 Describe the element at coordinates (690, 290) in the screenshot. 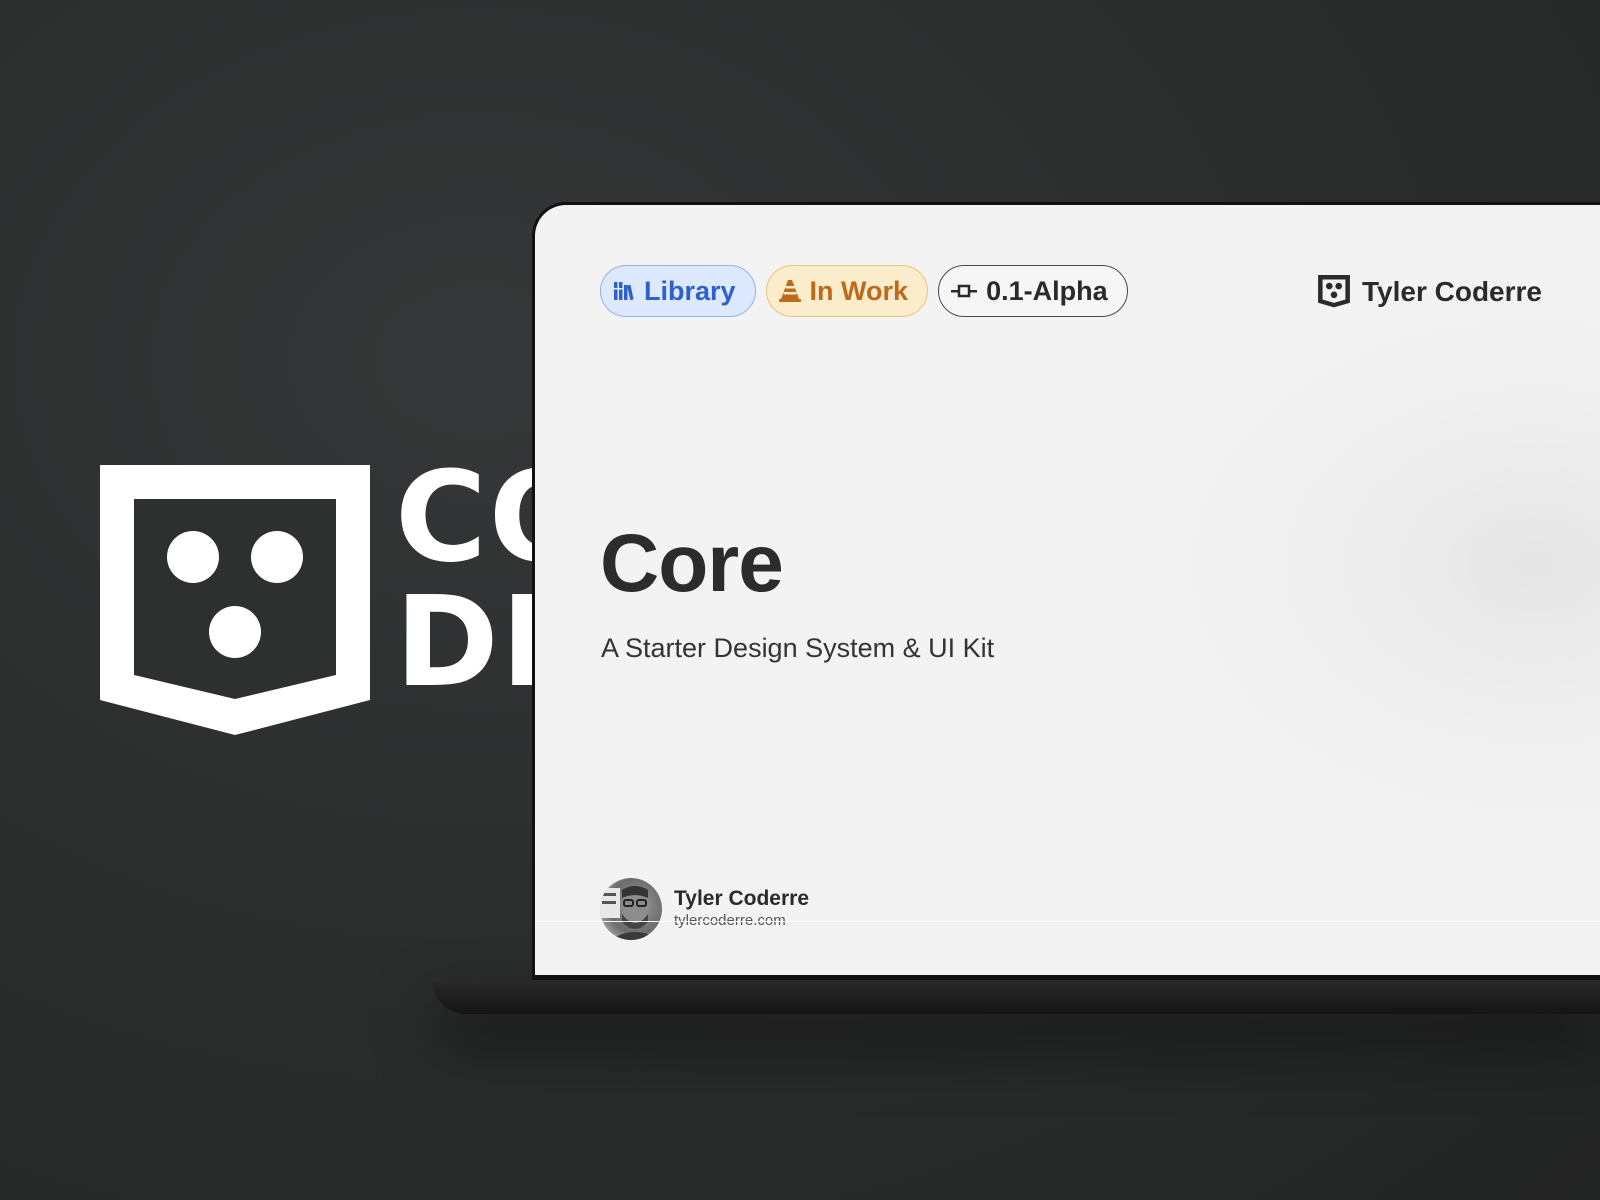

I see `chip-label: Library` at that location.